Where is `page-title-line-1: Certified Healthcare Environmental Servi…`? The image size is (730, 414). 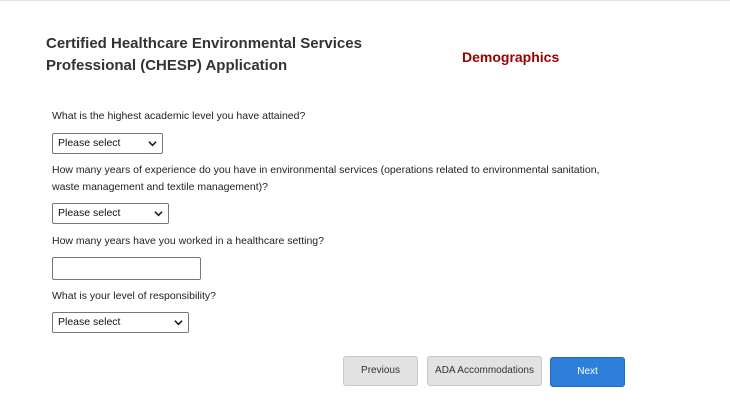
page-title-line-1: Certified Healthcare Environmental Servi… is located at coordinates (204, 43).